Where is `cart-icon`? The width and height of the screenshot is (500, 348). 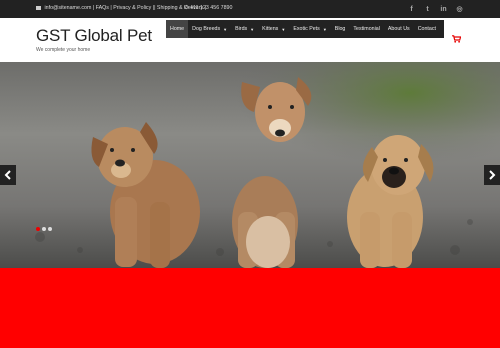
cart-icon is located at coordinates (456, 39).